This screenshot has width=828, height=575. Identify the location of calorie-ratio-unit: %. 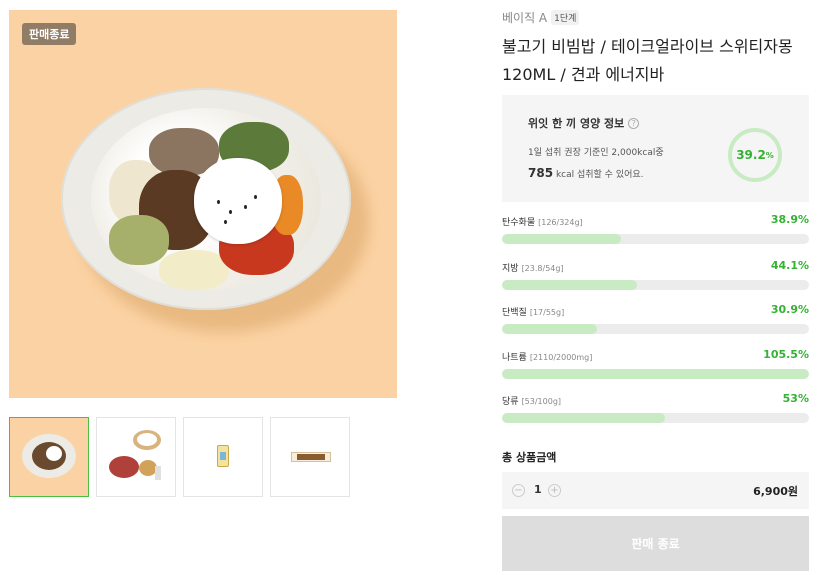
(769, 155).